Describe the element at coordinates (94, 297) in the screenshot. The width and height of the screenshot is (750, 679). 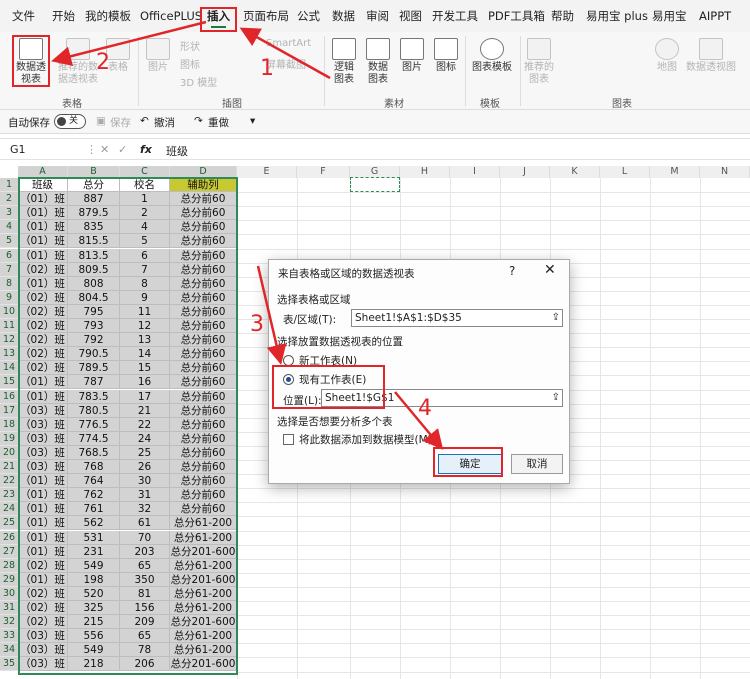
I see `table-cell: 804.5` at that location.